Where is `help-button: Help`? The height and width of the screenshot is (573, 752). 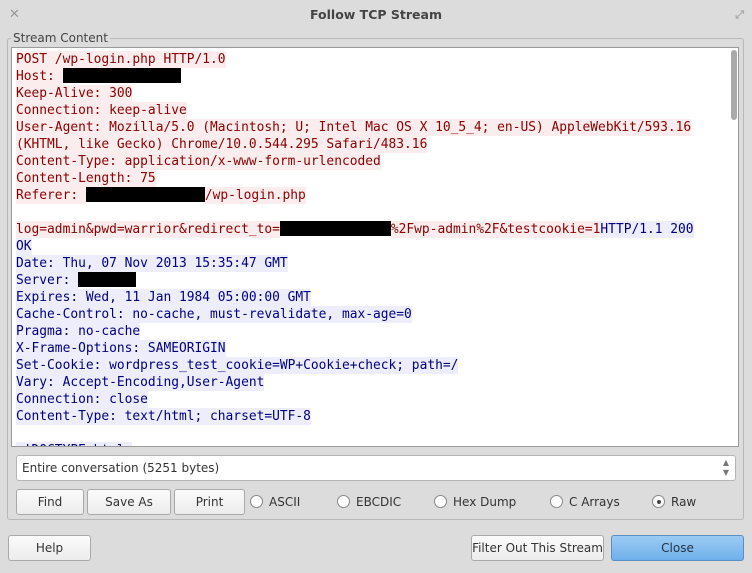 help-button: Help is located at coordinates (49, 548).